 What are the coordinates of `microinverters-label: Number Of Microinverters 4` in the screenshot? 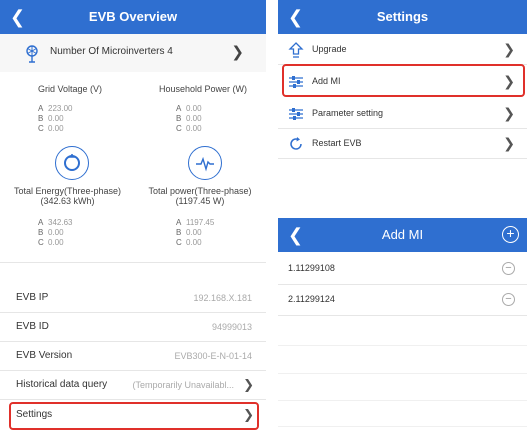 It's located at (111, 51).